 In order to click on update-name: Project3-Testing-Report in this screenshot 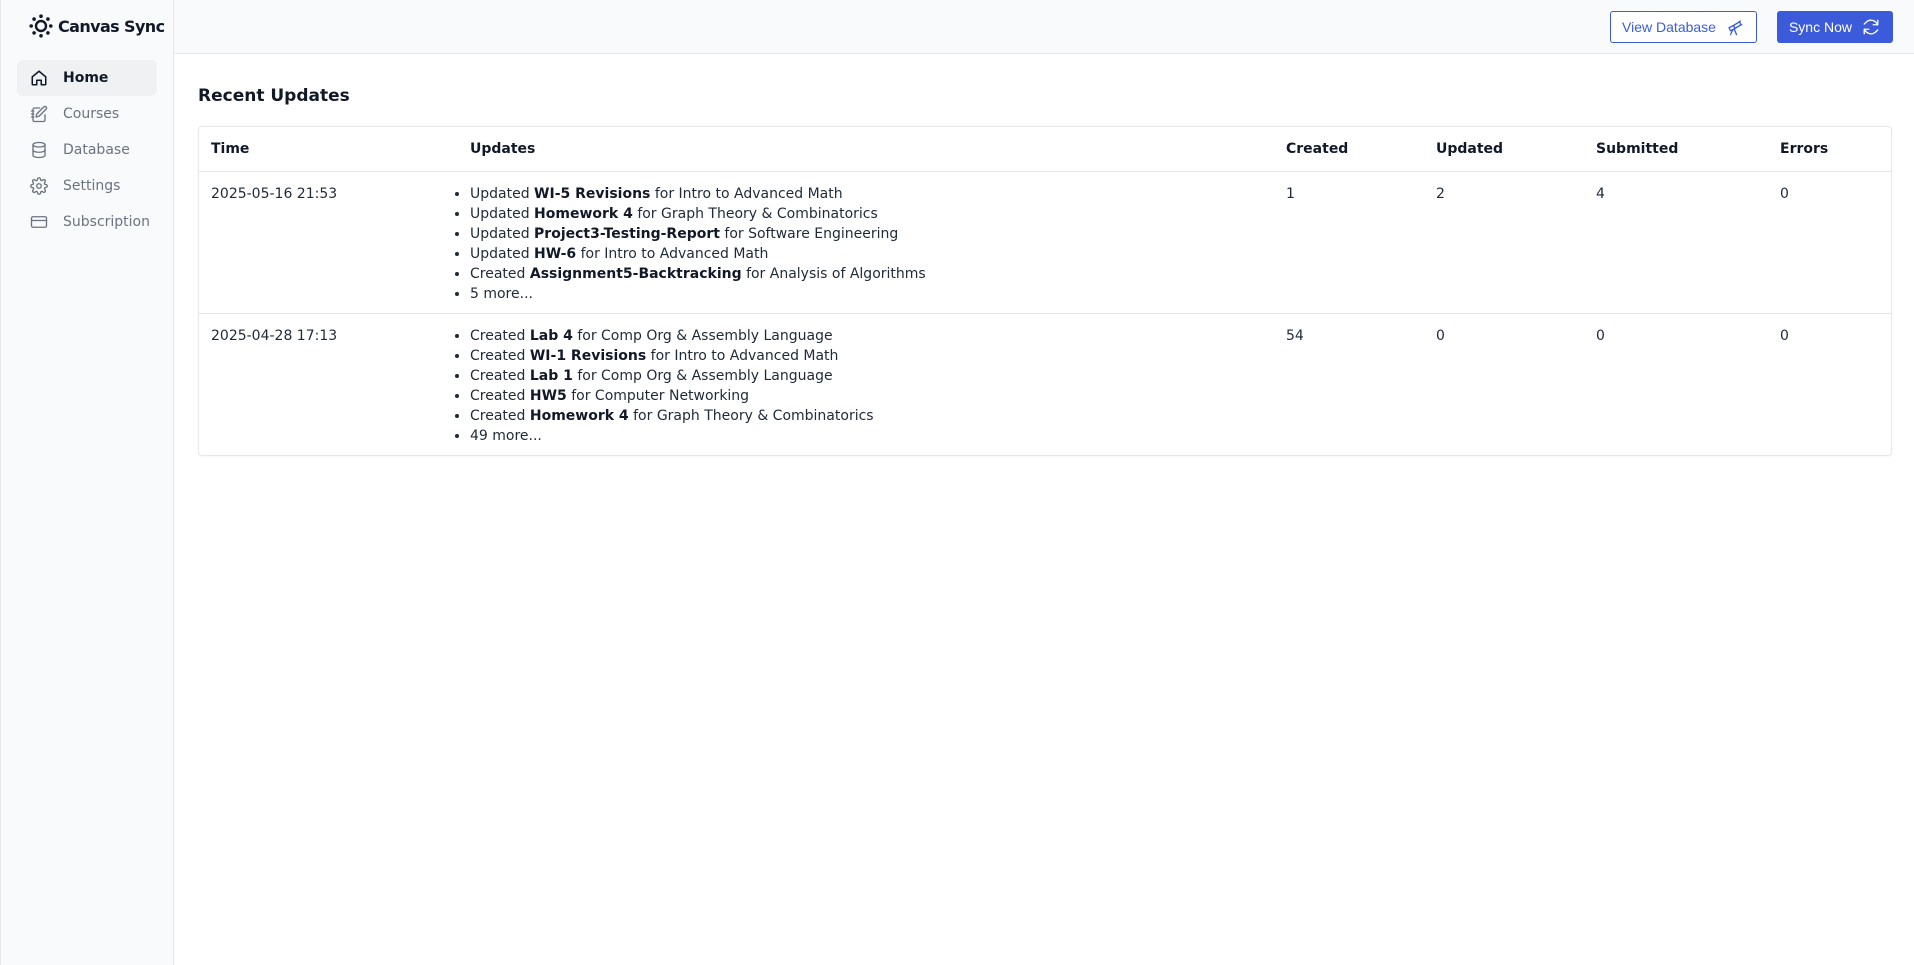, I will do `click(627, 233)`.